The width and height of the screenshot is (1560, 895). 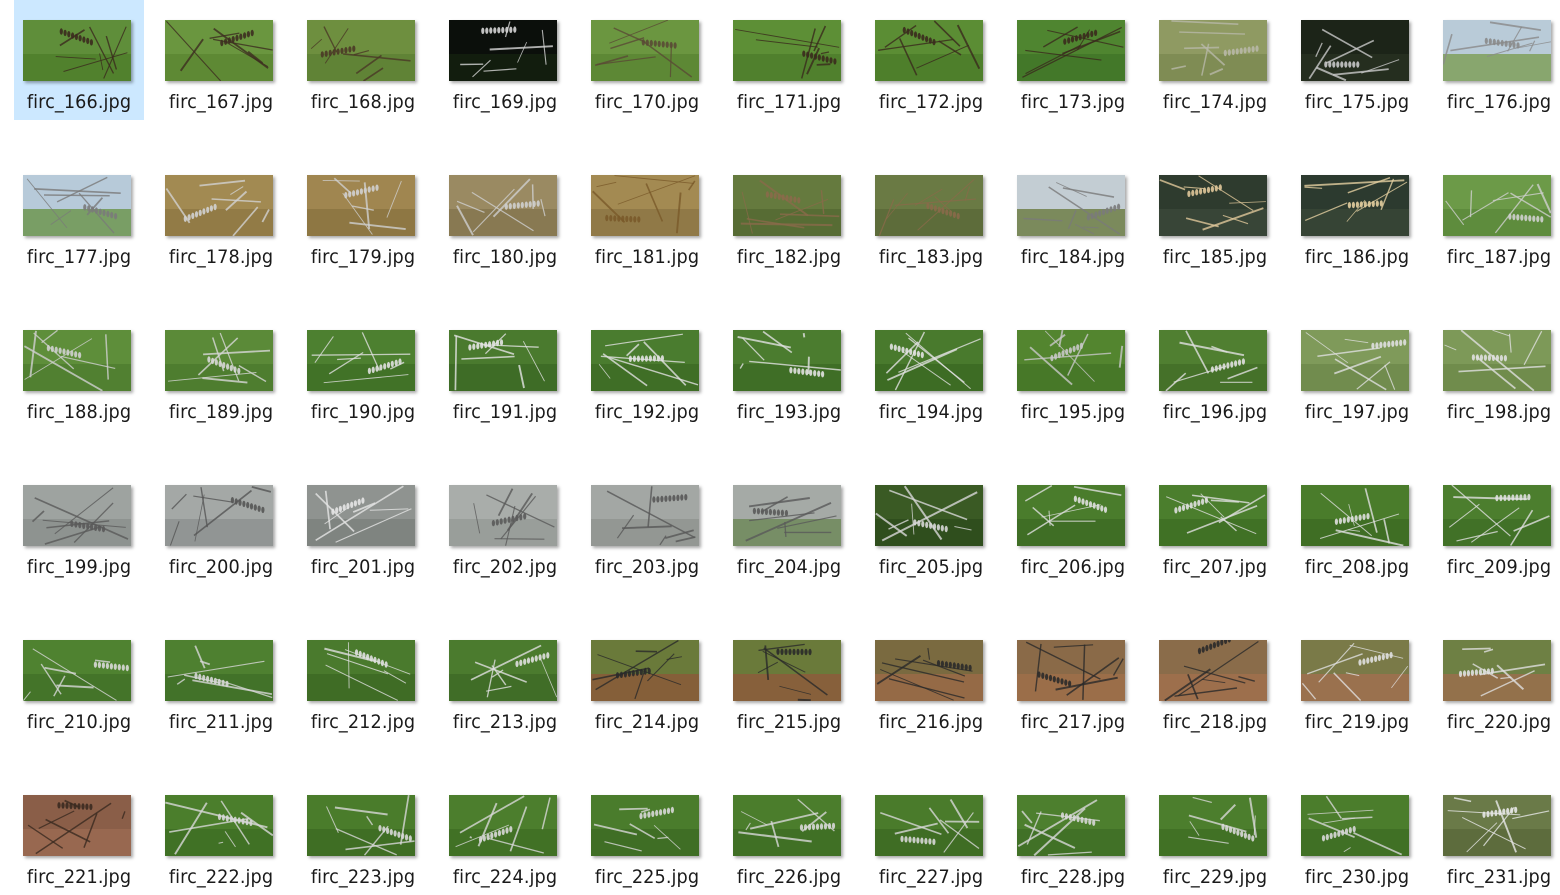 I want to click on file-item: firc_183.jpg, so click(x=931, y=215).